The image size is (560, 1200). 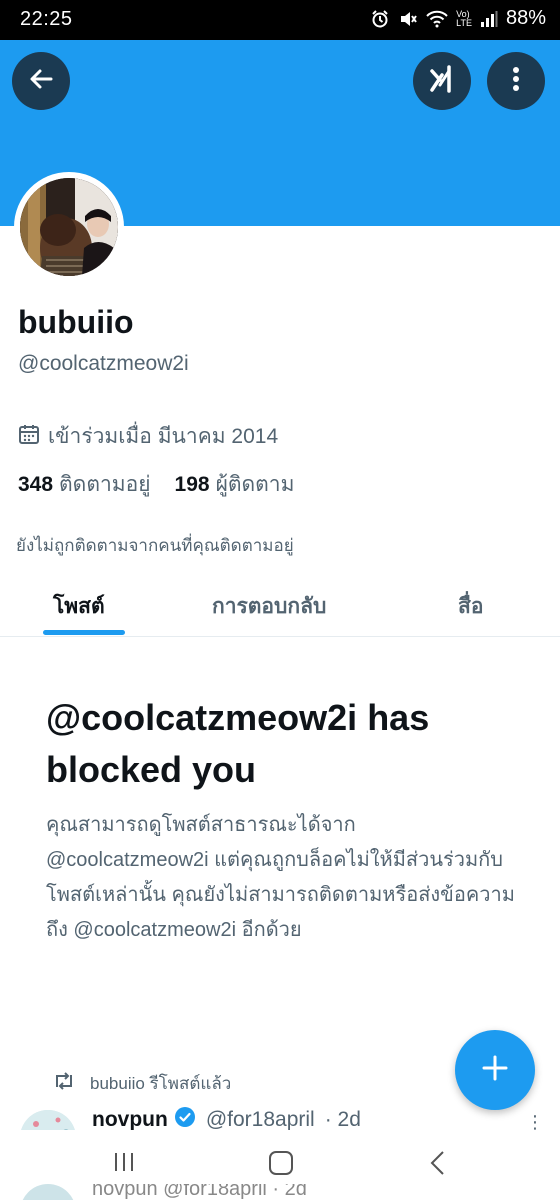 I want to click on tab-posts: โพสต์, so click(x=79, y=606).